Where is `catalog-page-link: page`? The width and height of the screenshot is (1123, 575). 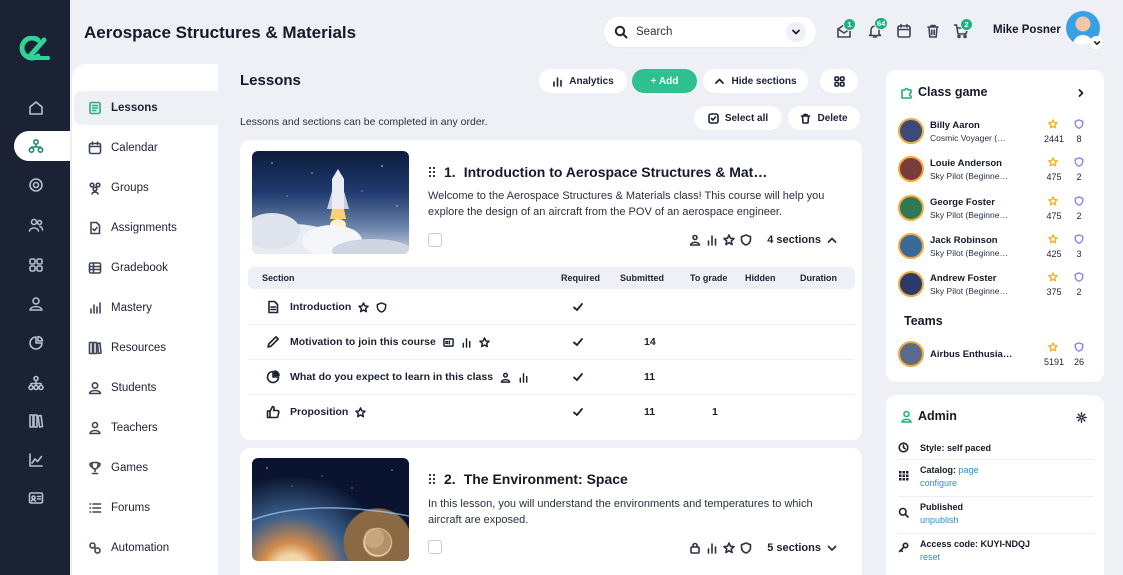
catalog-page-link: page is located at coordinates (969, 470).